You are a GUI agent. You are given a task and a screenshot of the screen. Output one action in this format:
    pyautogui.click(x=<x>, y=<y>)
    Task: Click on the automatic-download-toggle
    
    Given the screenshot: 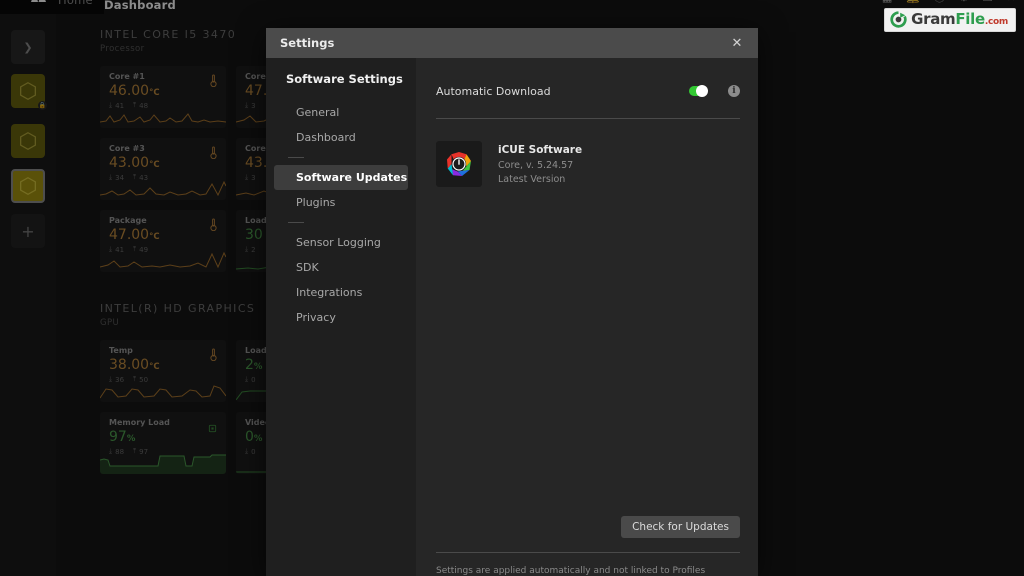 What is the action you would take?
    pyautogui.click(x=698, y=91)
    